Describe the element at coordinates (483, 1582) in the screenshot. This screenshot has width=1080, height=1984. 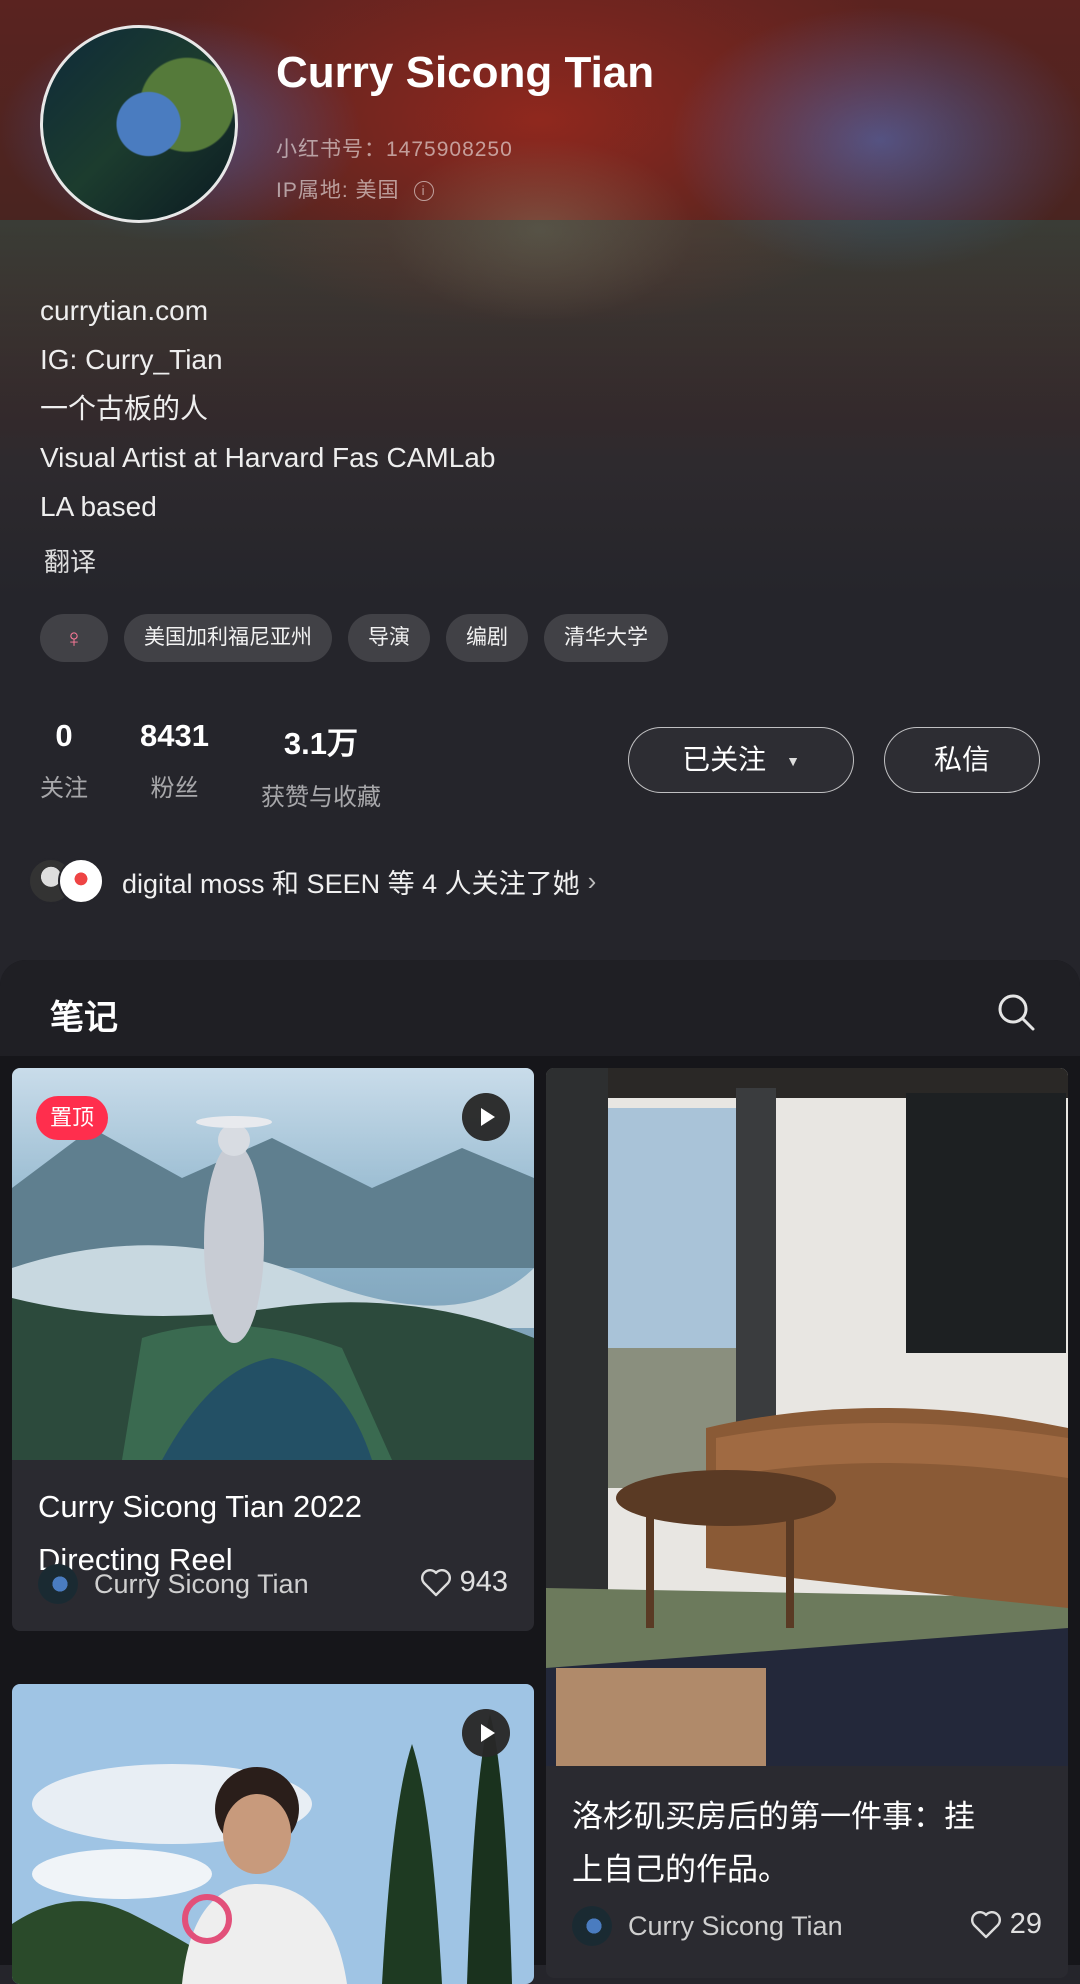
I see `note-likes-count: 943` at that location.